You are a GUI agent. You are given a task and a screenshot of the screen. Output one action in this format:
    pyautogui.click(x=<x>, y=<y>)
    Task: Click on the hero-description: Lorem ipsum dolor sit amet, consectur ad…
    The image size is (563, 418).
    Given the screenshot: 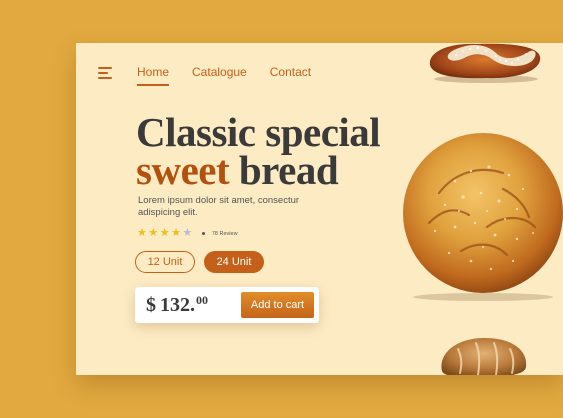 What is the action you would take?
    pyautogui.click(x=219, y=206)
    